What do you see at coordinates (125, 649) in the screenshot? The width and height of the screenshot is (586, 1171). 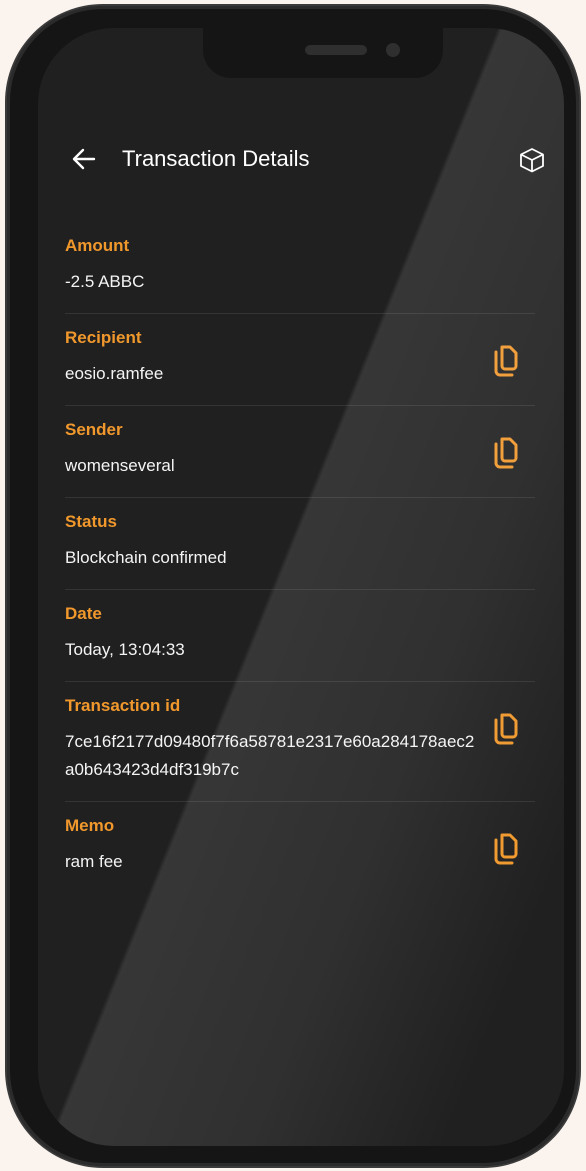 I see `date-value: Today, 13:04:33` at bounding box center [125, 649].